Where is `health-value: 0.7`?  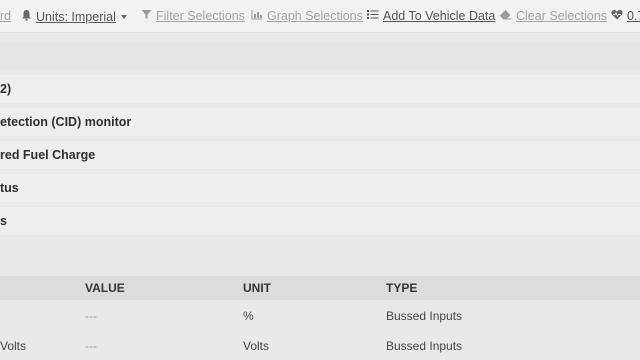
health-value: 0.7 is located at coordinates (633, 16).